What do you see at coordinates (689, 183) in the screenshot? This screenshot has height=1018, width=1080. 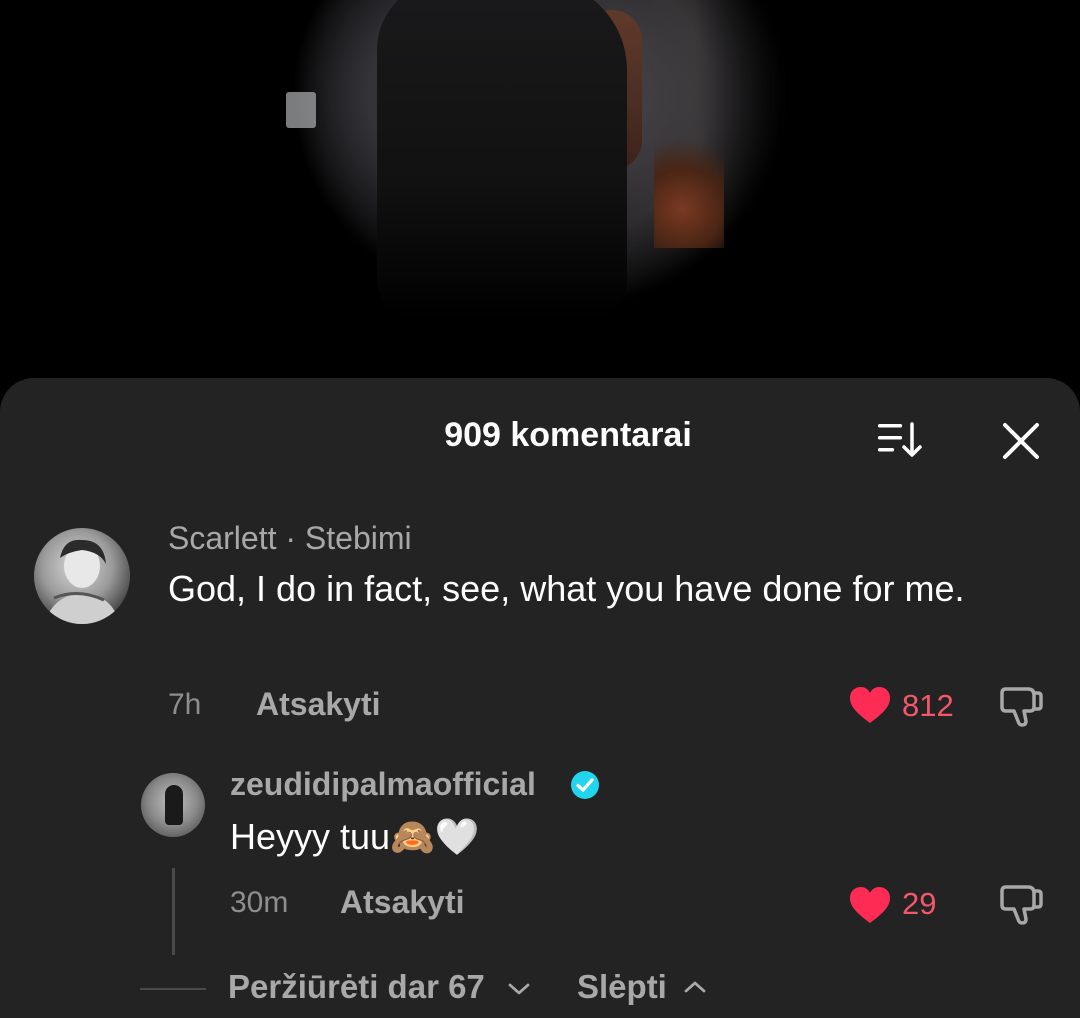 I see `flower-vase` at bounding box center [689, 183].